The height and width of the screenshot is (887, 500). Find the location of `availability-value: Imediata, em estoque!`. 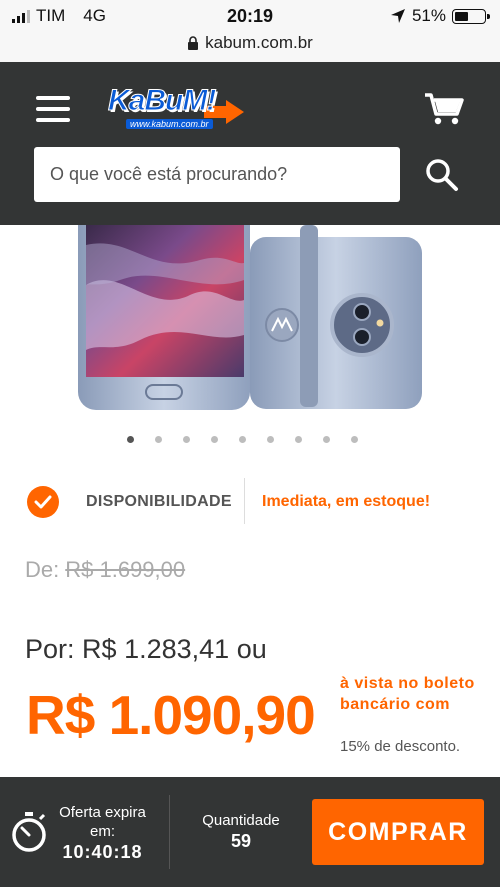

availability-value: Imediata, em estoque! is located at coordinates (346, 501).